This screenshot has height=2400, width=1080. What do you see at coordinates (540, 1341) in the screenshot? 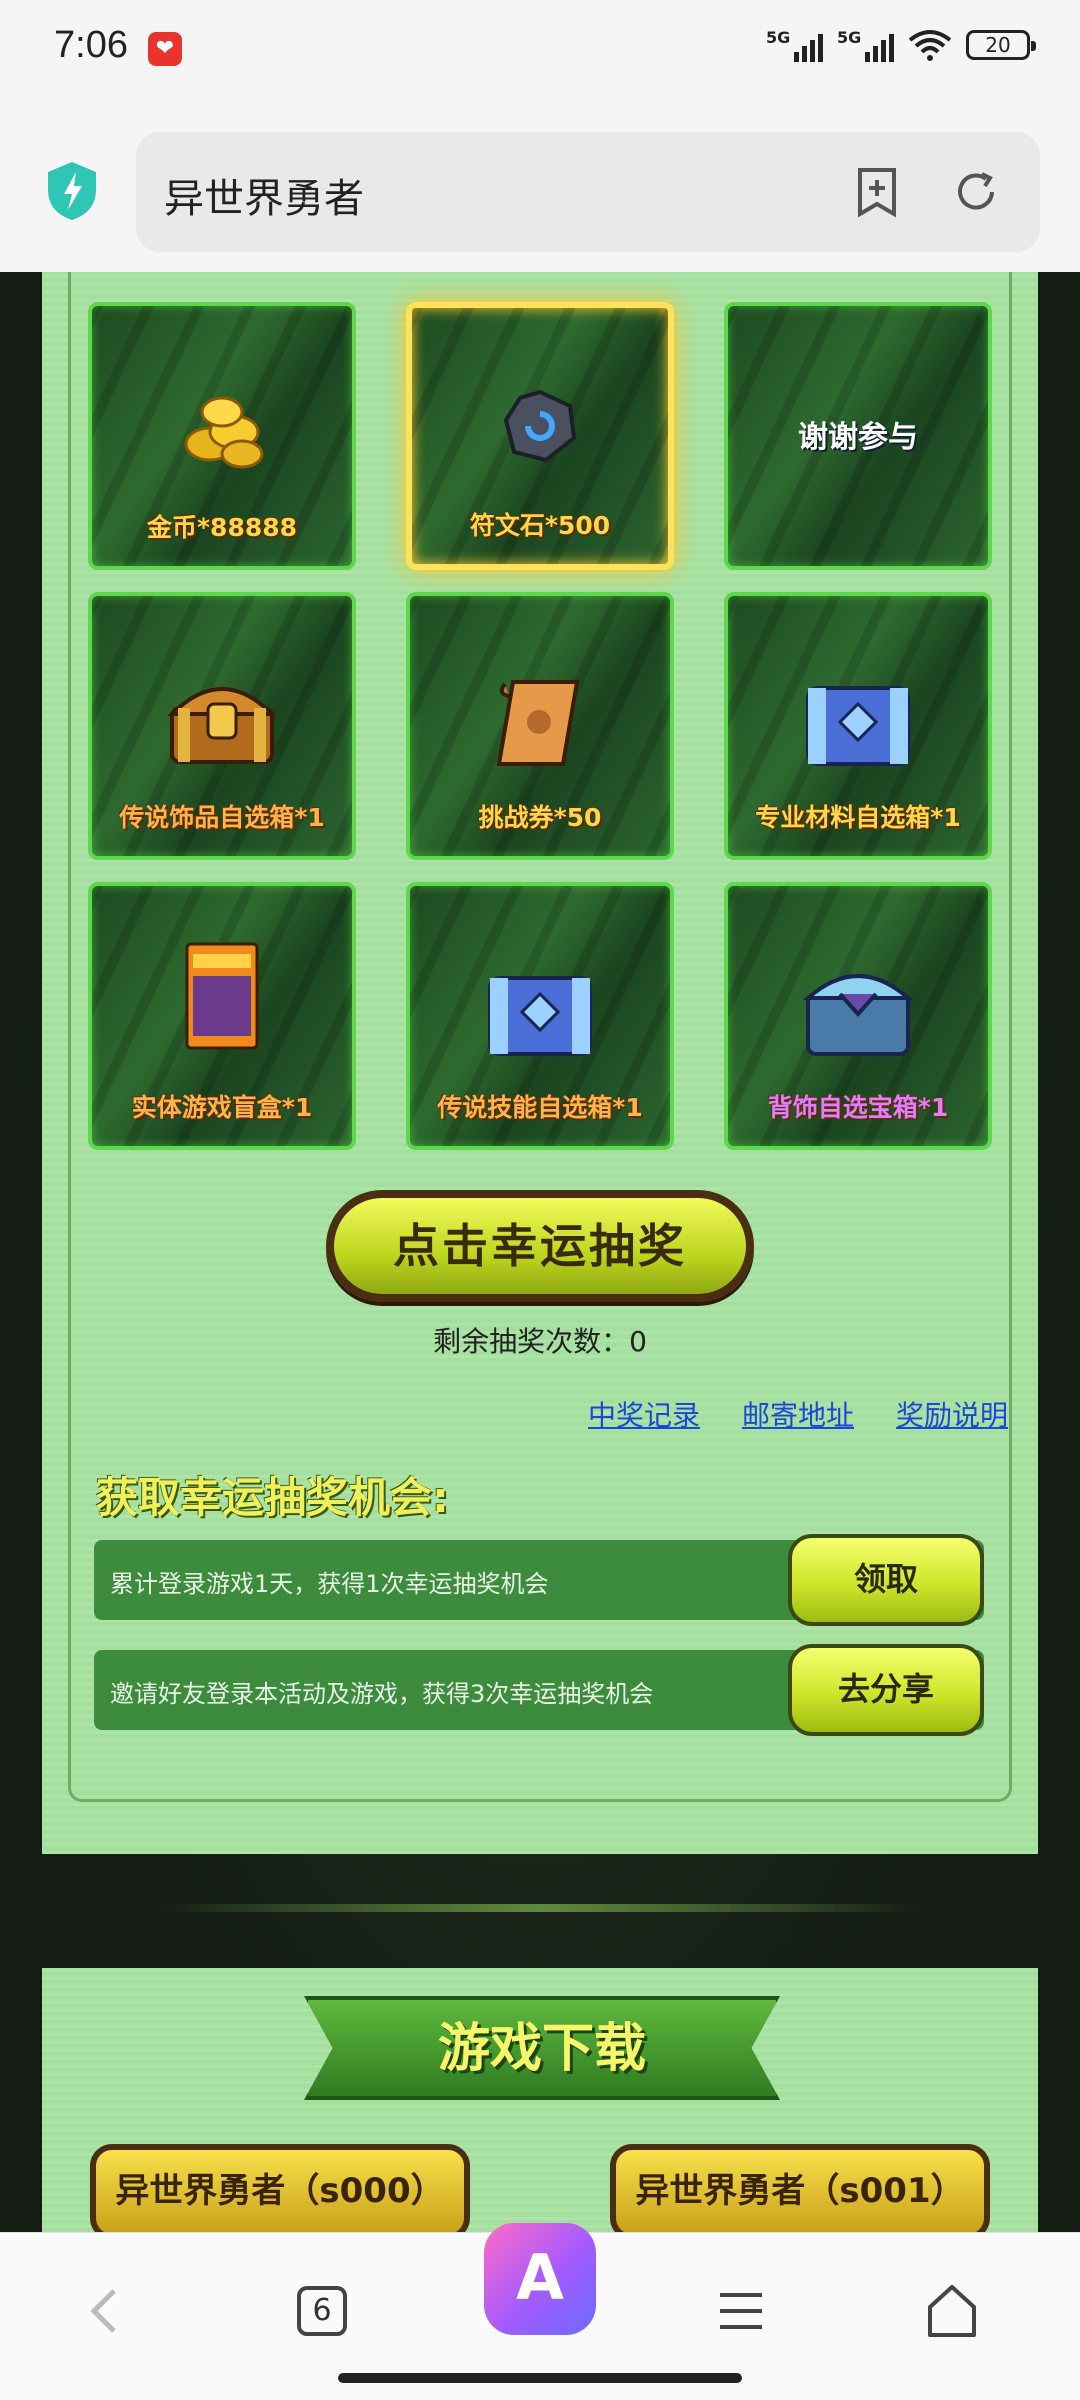
I see `remaining-draws: 剩余抽奖次数：0` at bounding box center [540, 1341].